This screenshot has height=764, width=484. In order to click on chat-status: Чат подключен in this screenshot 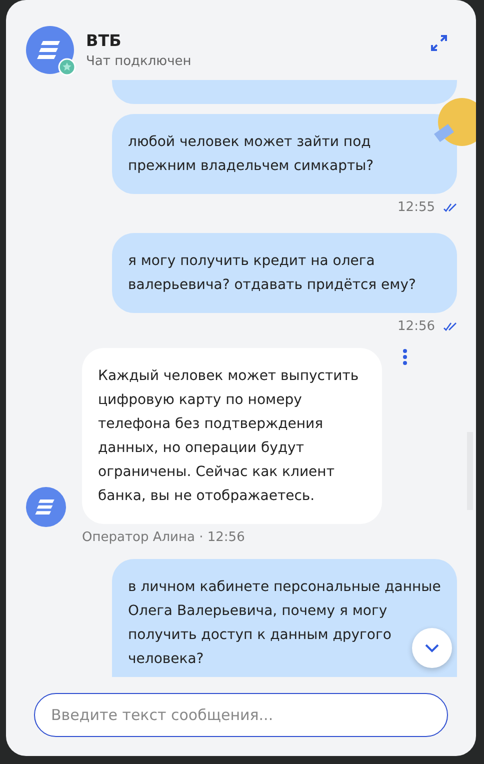, I will do `click(139, 61)`.